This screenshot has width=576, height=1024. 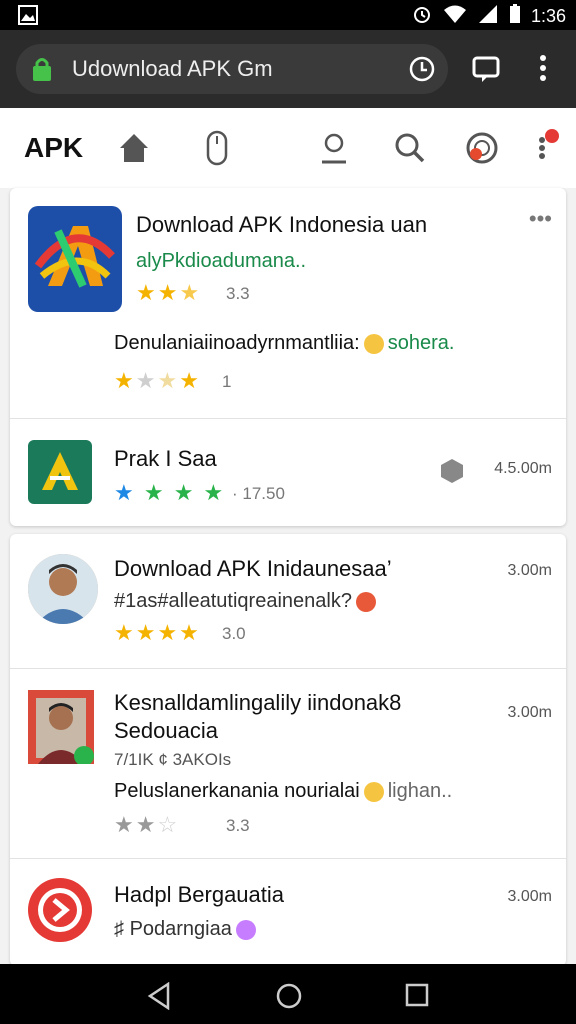 What do you see at coordinates (60, 910) in the screenshot?
I see `app-icon-hadpl` at bounding box center [60, 910].